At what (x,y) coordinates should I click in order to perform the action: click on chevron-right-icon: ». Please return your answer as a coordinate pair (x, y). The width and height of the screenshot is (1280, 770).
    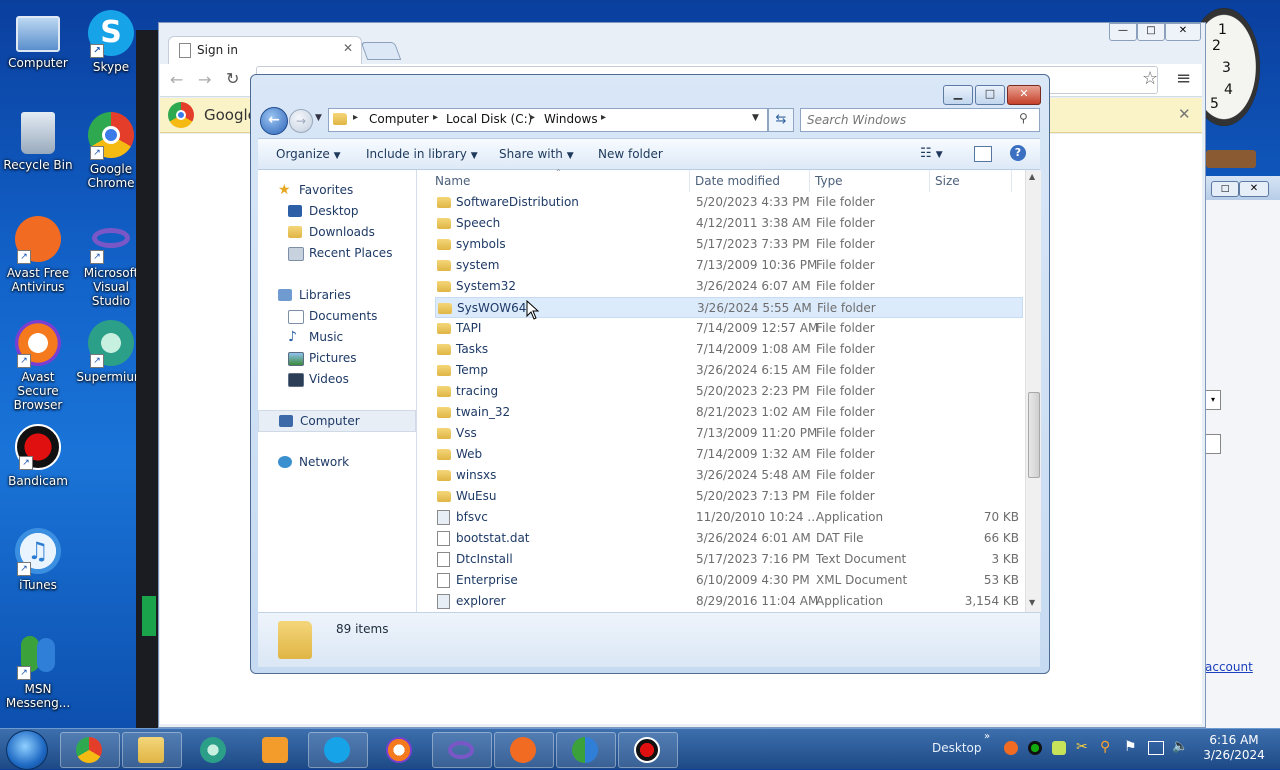
    Looking at the image, I should click on (987, 736).